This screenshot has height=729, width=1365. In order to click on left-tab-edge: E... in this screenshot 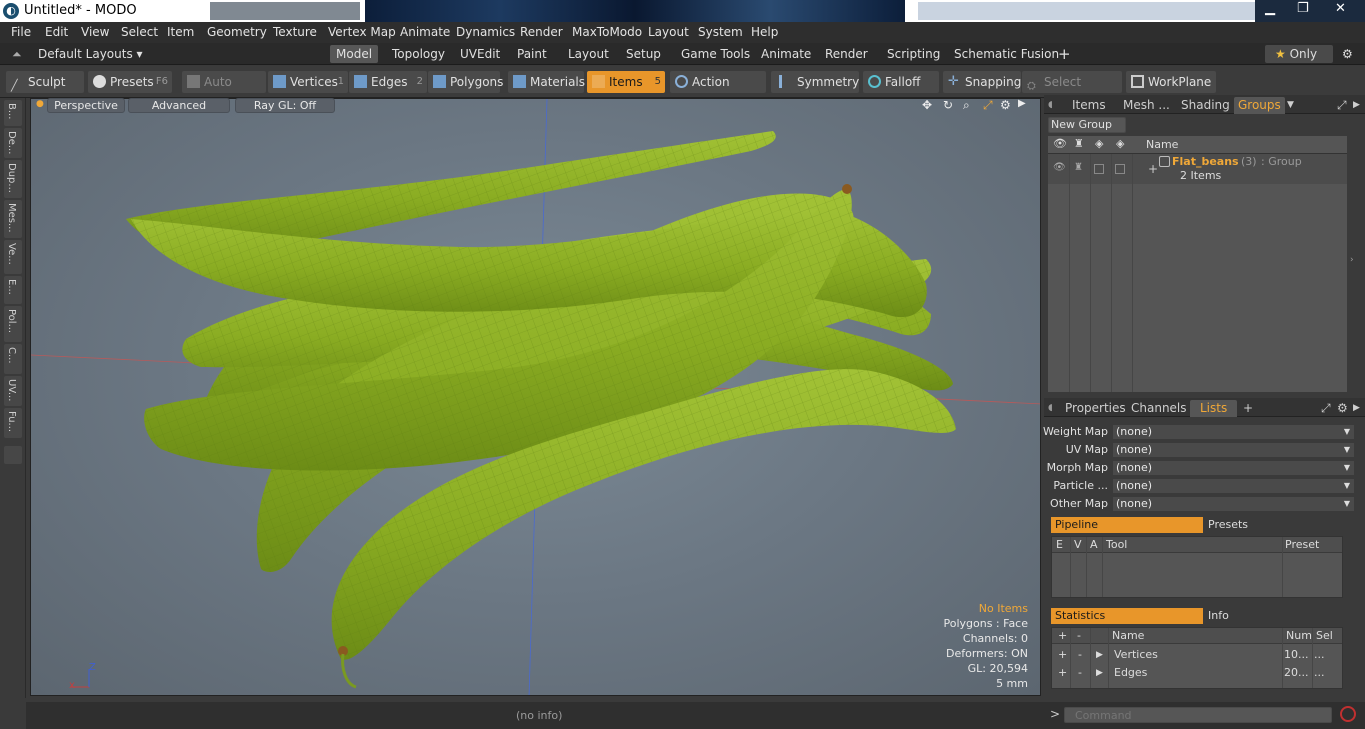, I will do `click(13, 290)`.